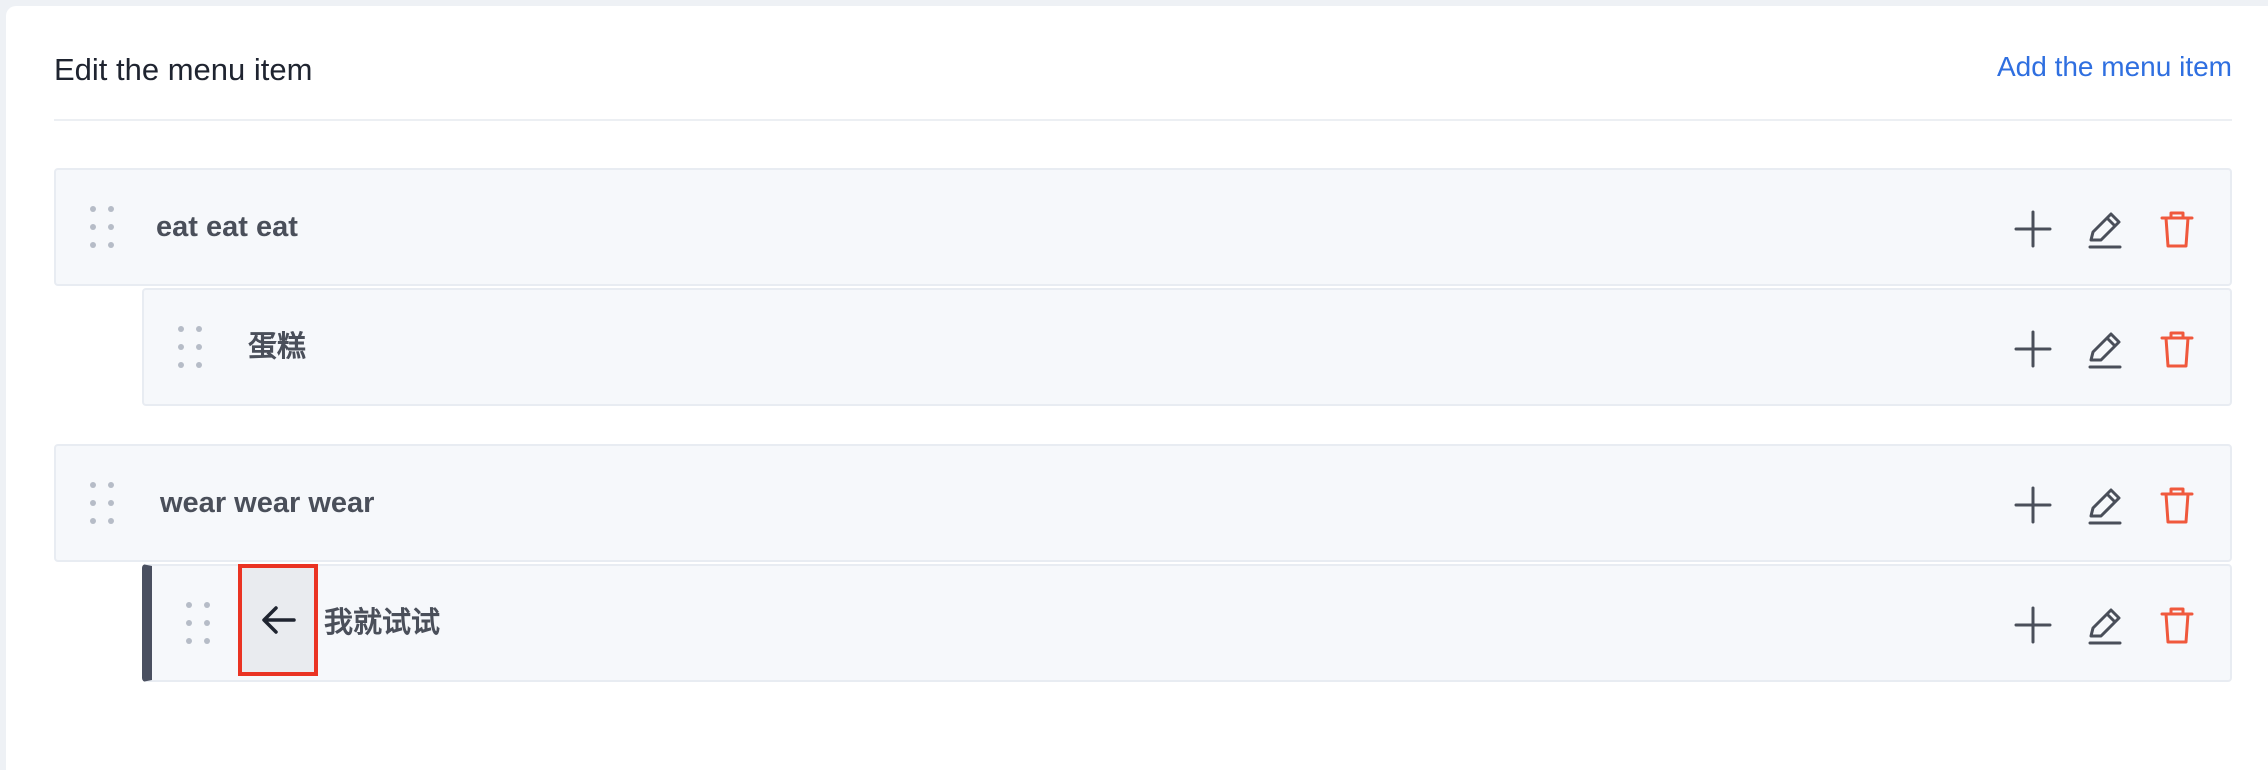 This screenshot has height=770, width=2268. Describe the element at coordinates (267, 503) in the screenshot. I see `menu-item-label: wear wear wear` at that location.